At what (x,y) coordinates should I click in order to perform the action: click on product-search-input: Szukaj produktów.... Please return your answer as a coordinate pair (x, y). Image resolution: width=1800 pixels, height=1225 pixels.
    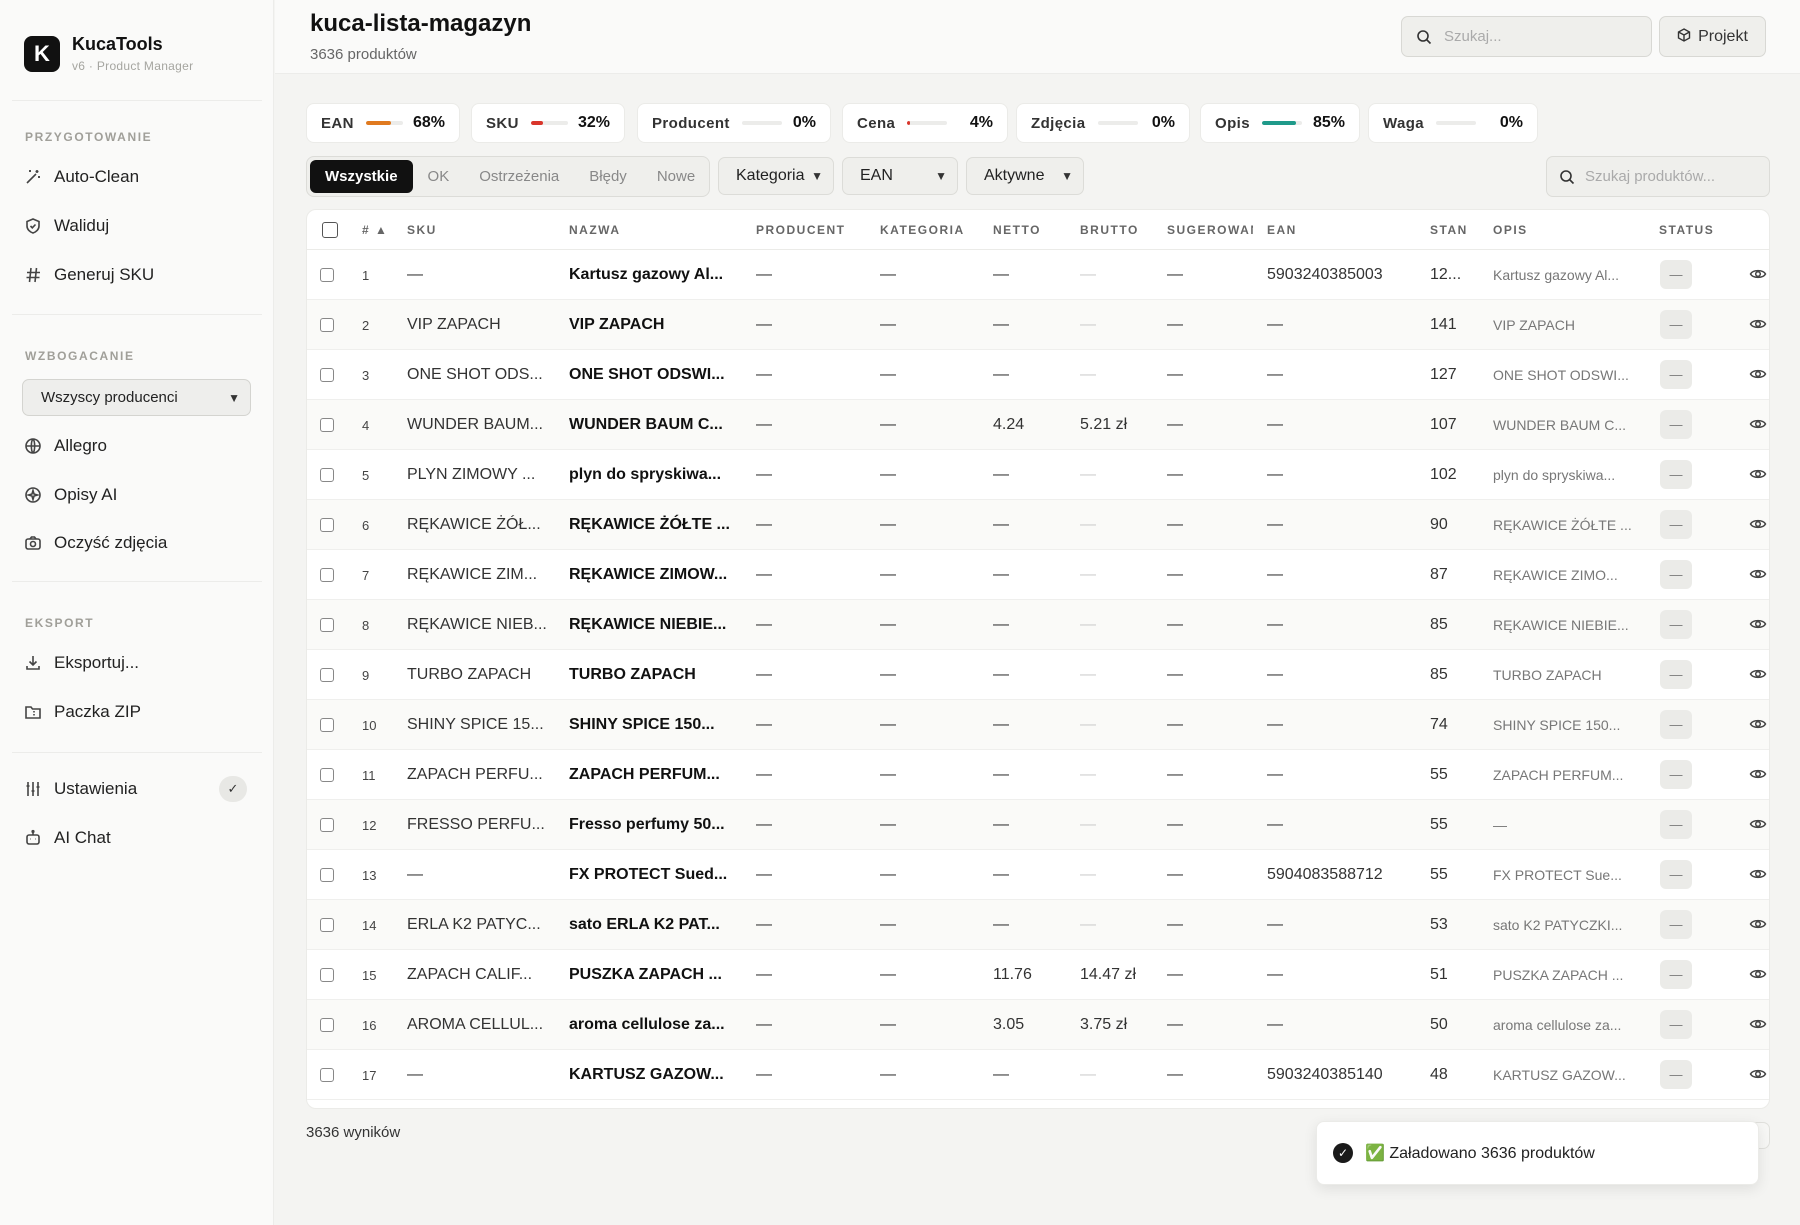
    Looking at the image, I should click on (1658, 176).